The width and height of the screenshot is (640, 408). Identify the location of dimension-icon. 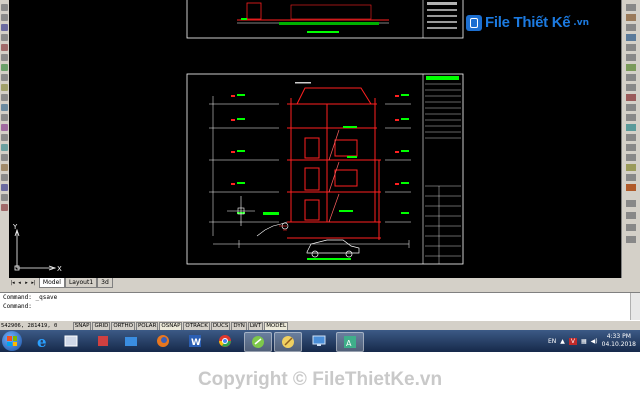
(631, 203).